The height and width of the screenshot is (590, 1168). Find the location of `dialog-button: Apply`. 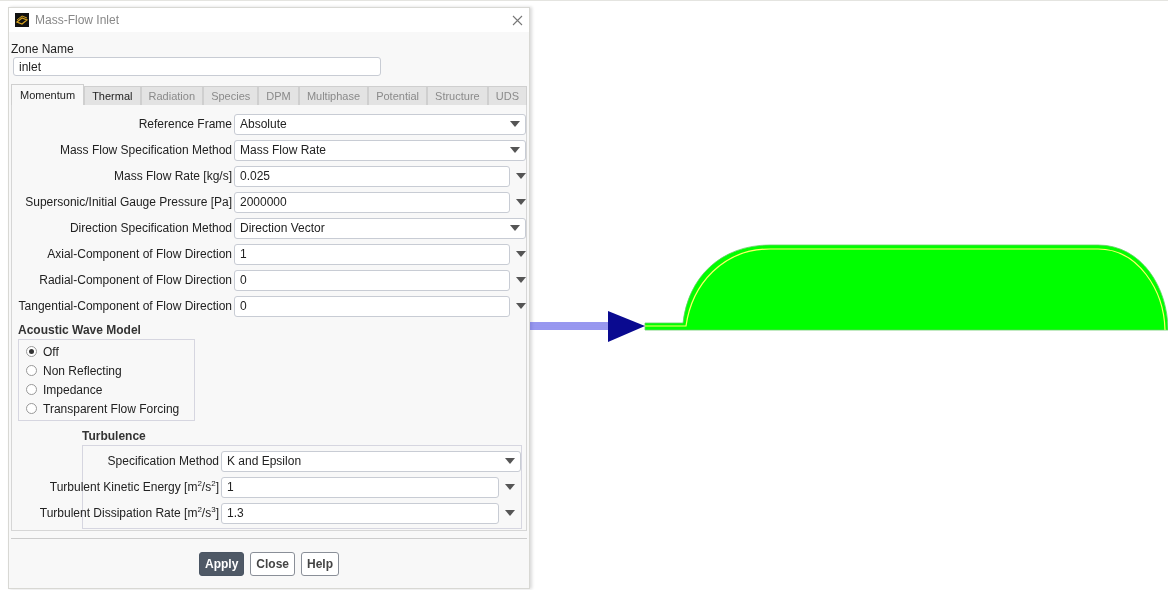

dialog-button: Apply is located at coordinates (221, 564).